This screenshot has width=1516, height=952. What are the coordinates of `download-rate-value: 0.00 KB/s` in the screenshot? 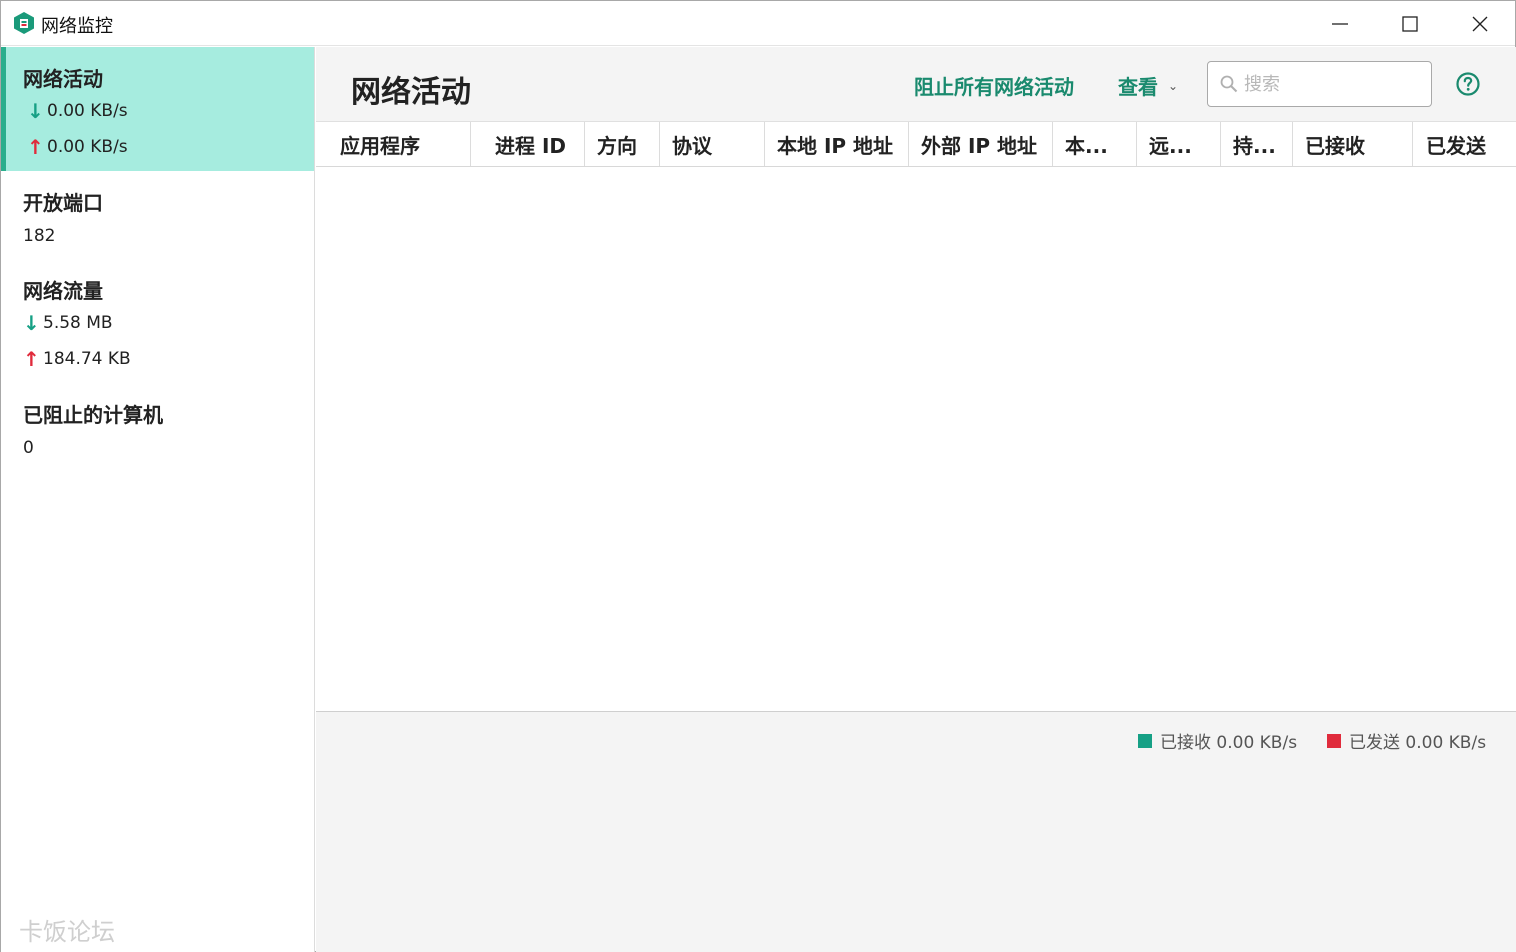 It's located at (87, 111).